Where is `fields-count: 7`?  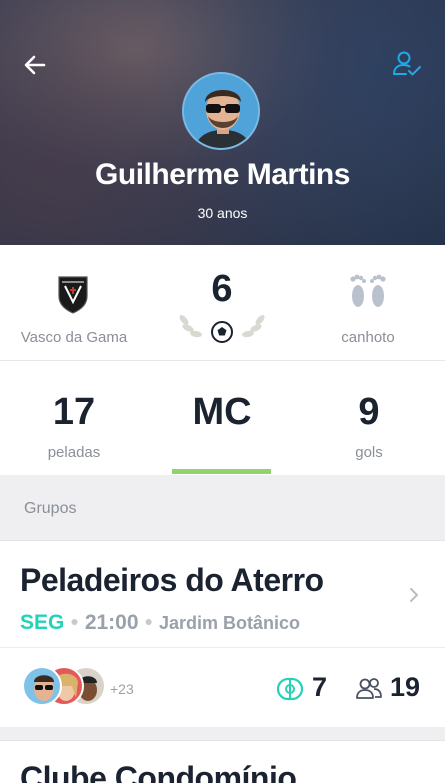
fields-count: 7 is located at coordinates (320, 687).